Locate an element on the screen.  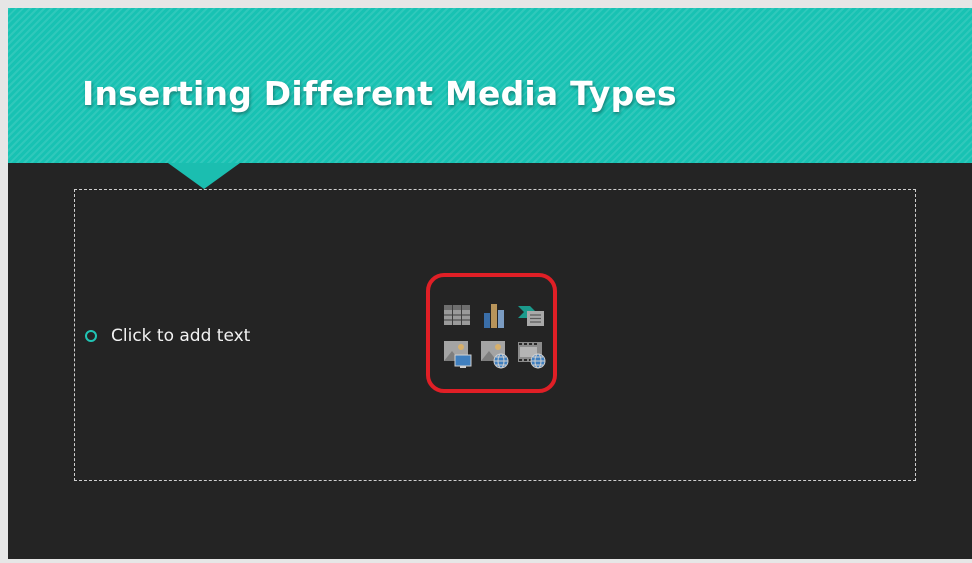
bullet-circle-icon is located at coordinates (91, 336).